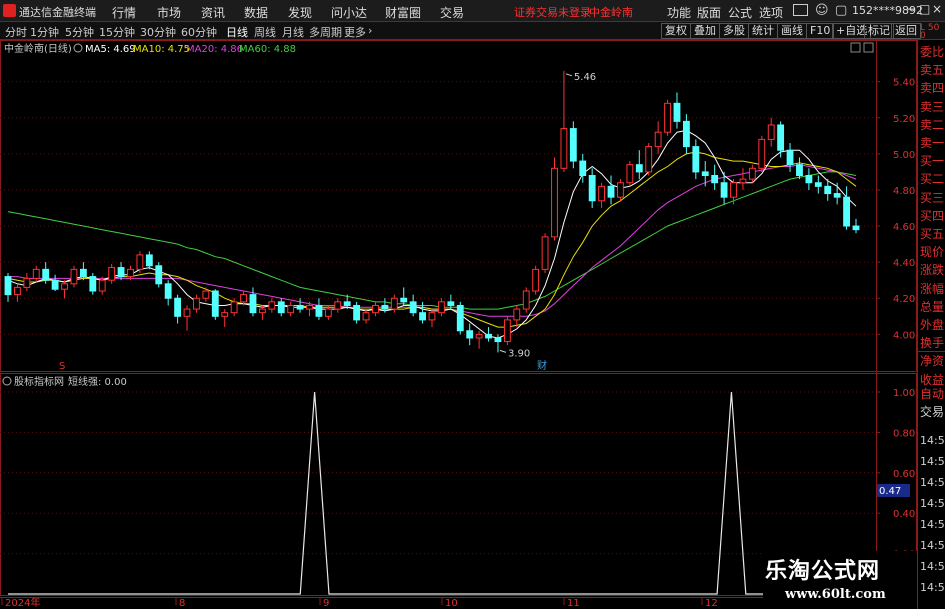 The width and height of the screenshot is (945, 609). I want to click on auto-trade-label-2: 交易, so click(932, 411).